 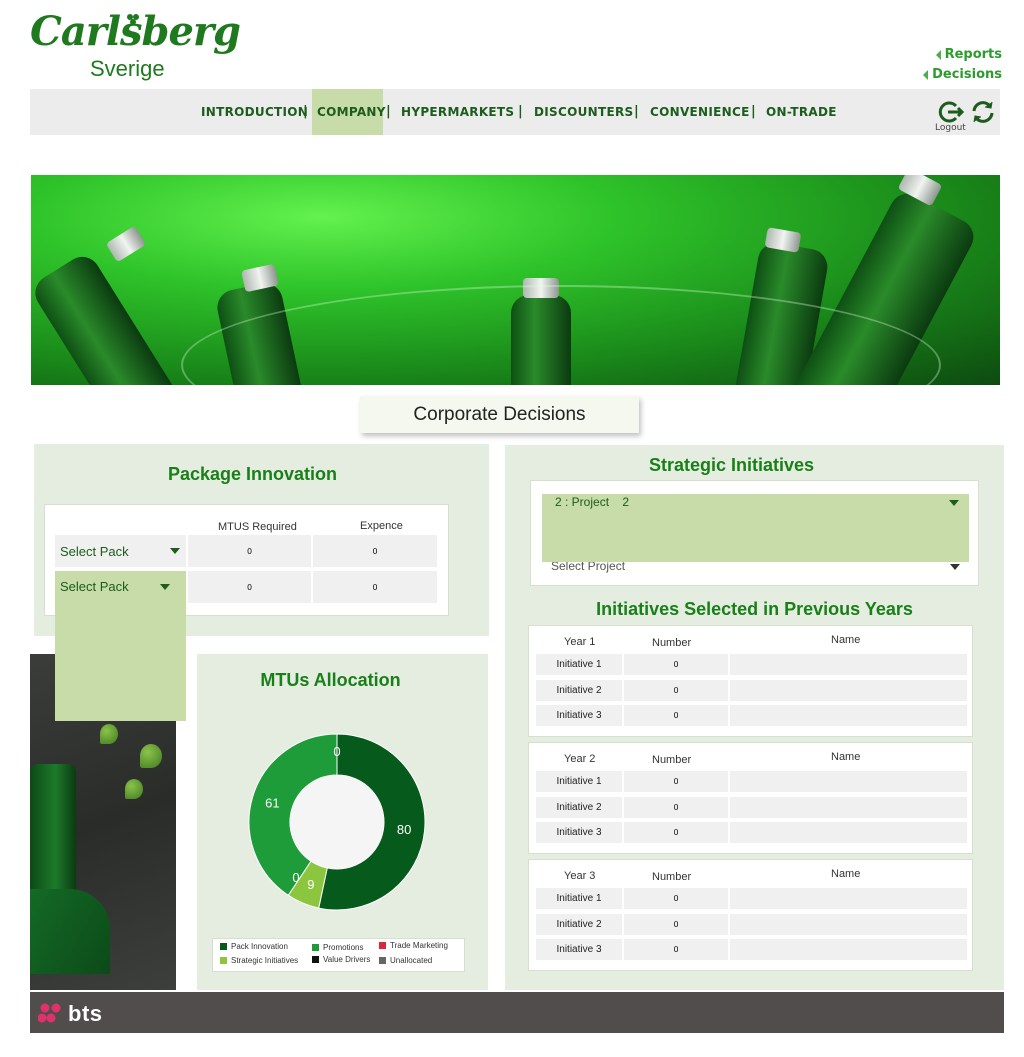 What do you see at coordinates (583, 112) in the screenshot?
I see `nav-discounters: DISCOUNTERS` at bounding box center [583, 112].